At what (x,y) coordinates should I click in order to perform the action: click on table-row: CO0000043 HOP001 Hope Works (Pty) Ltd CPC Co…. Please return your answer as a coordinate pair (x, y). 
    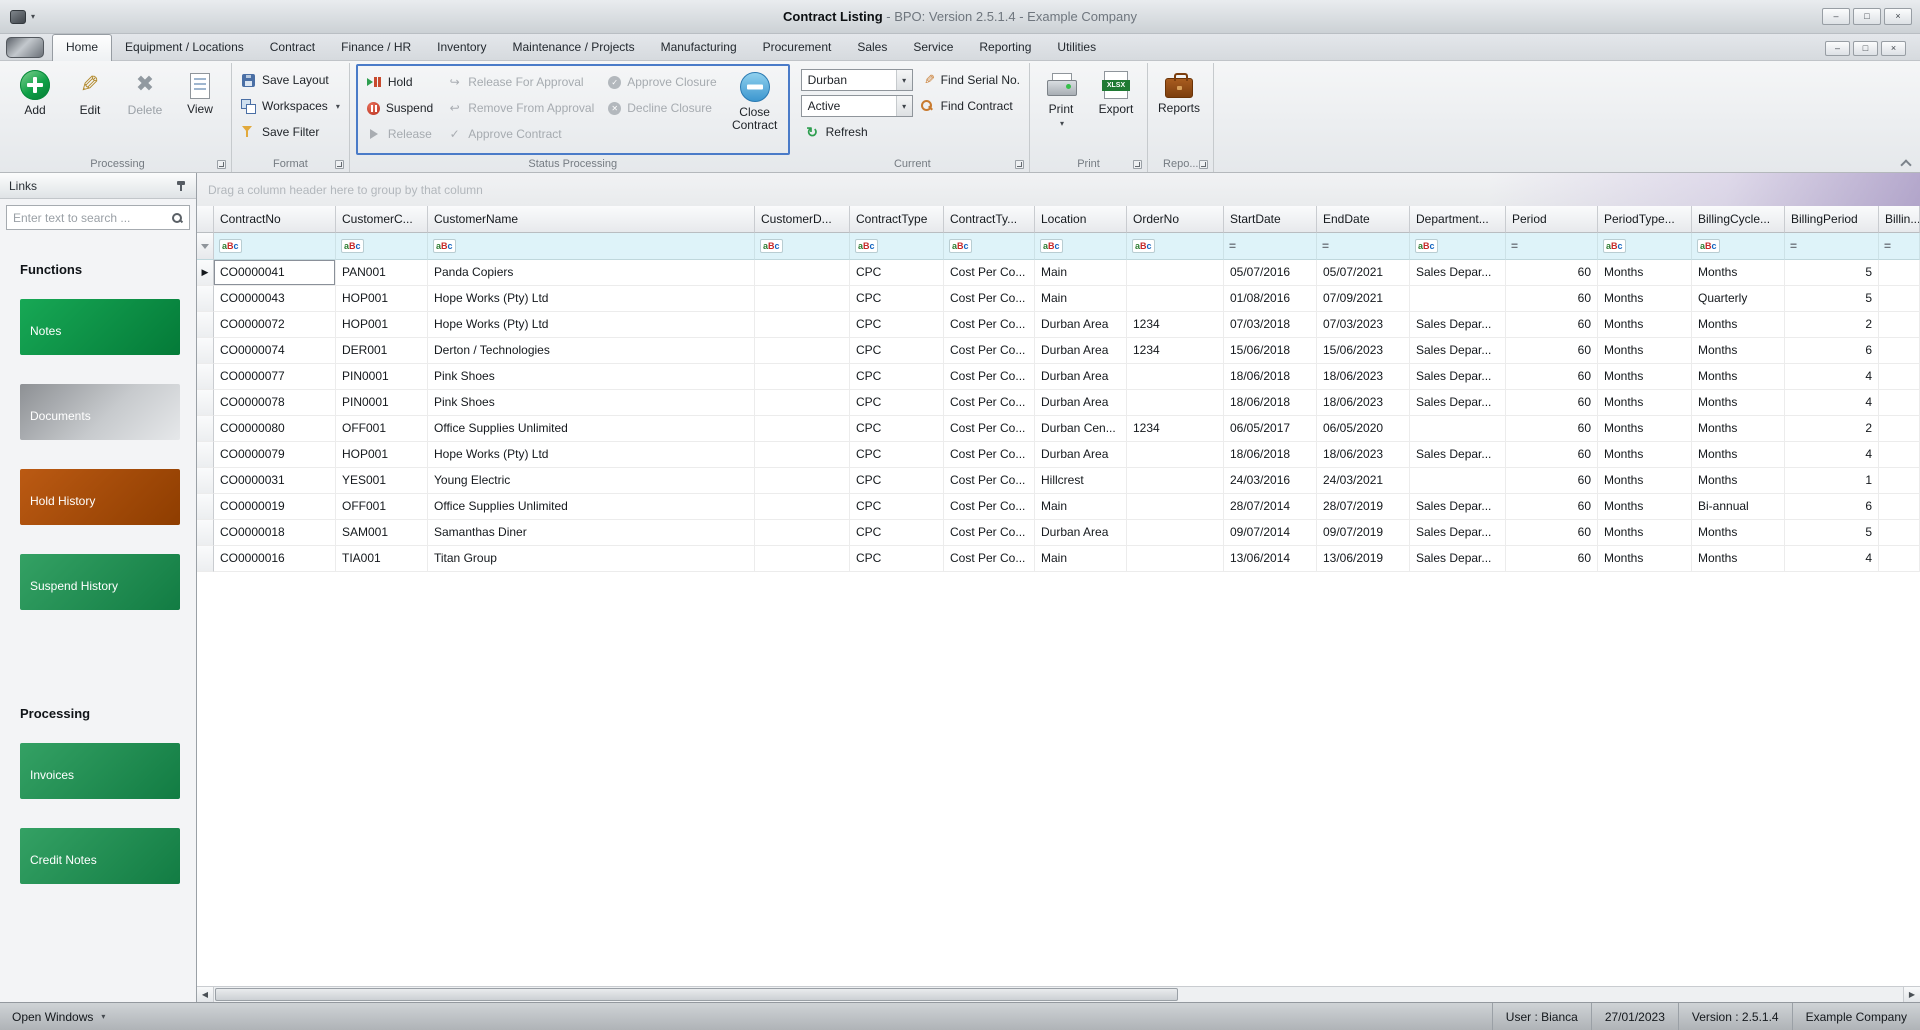
    Looking at the image, I should click on (1058, 299).